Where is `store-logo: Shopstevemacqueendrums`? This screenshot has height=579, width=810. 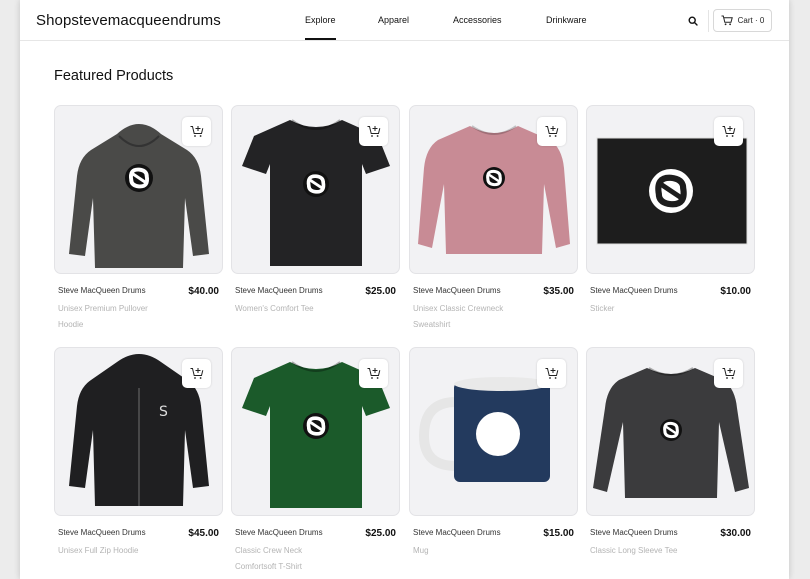 store-logo: Shopstevemacqueendrums is located at coordinates (128, 20).